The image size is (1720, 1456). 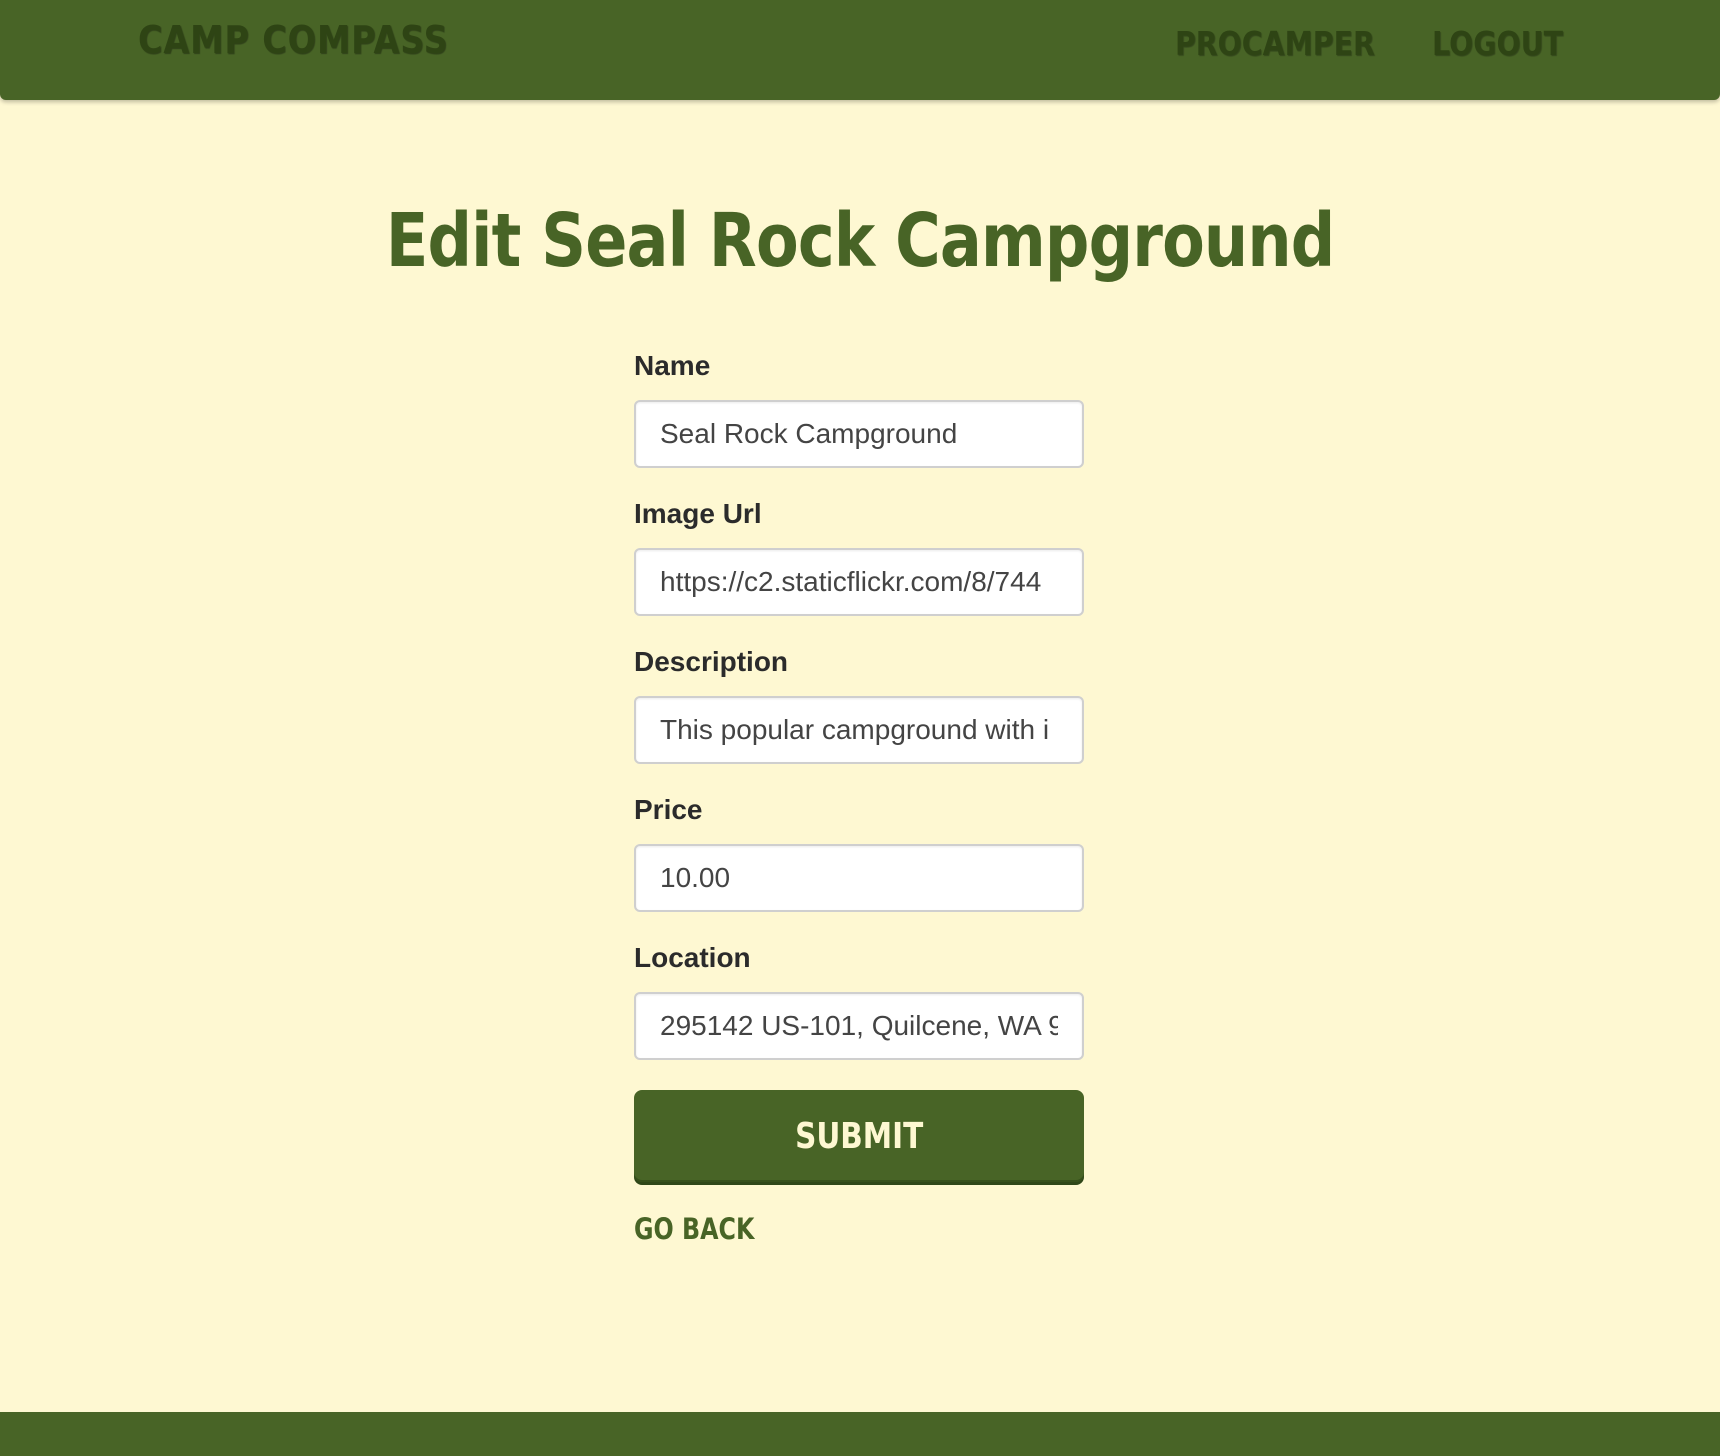 What do you see at coordinates (860, 241) in the screenshot?
I see `page-title: Edit Seal Rock Campground` at bounding box center [860, 241].